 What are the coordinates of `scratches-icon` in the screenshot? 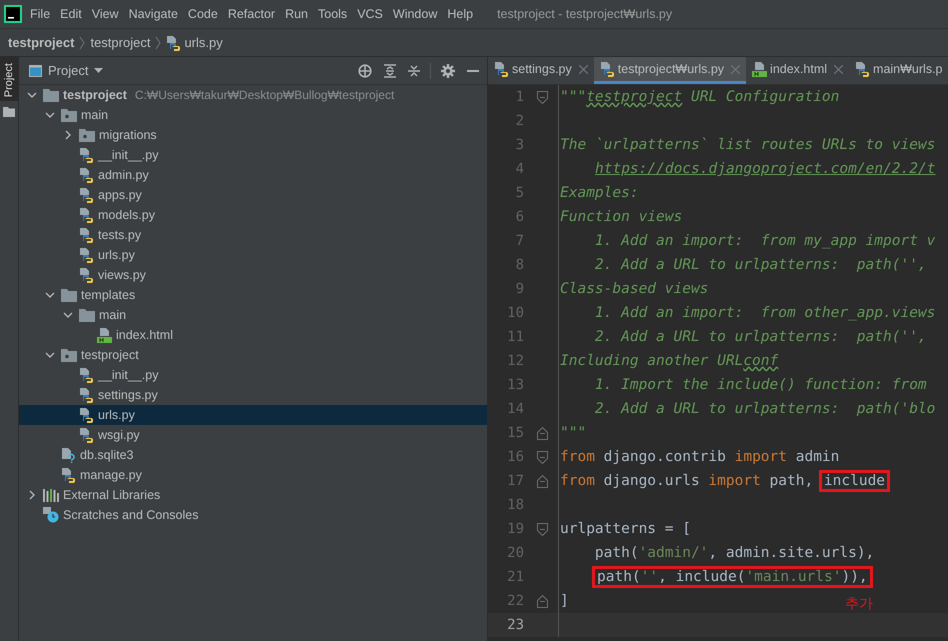 It's located at (51, 515).